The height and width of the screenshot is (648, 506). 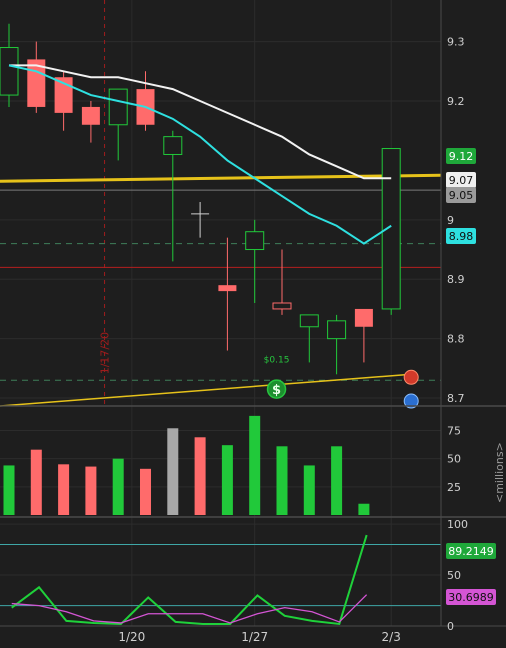 I want to click on stoch-tick-label: 50, so click(x=454, y=575).